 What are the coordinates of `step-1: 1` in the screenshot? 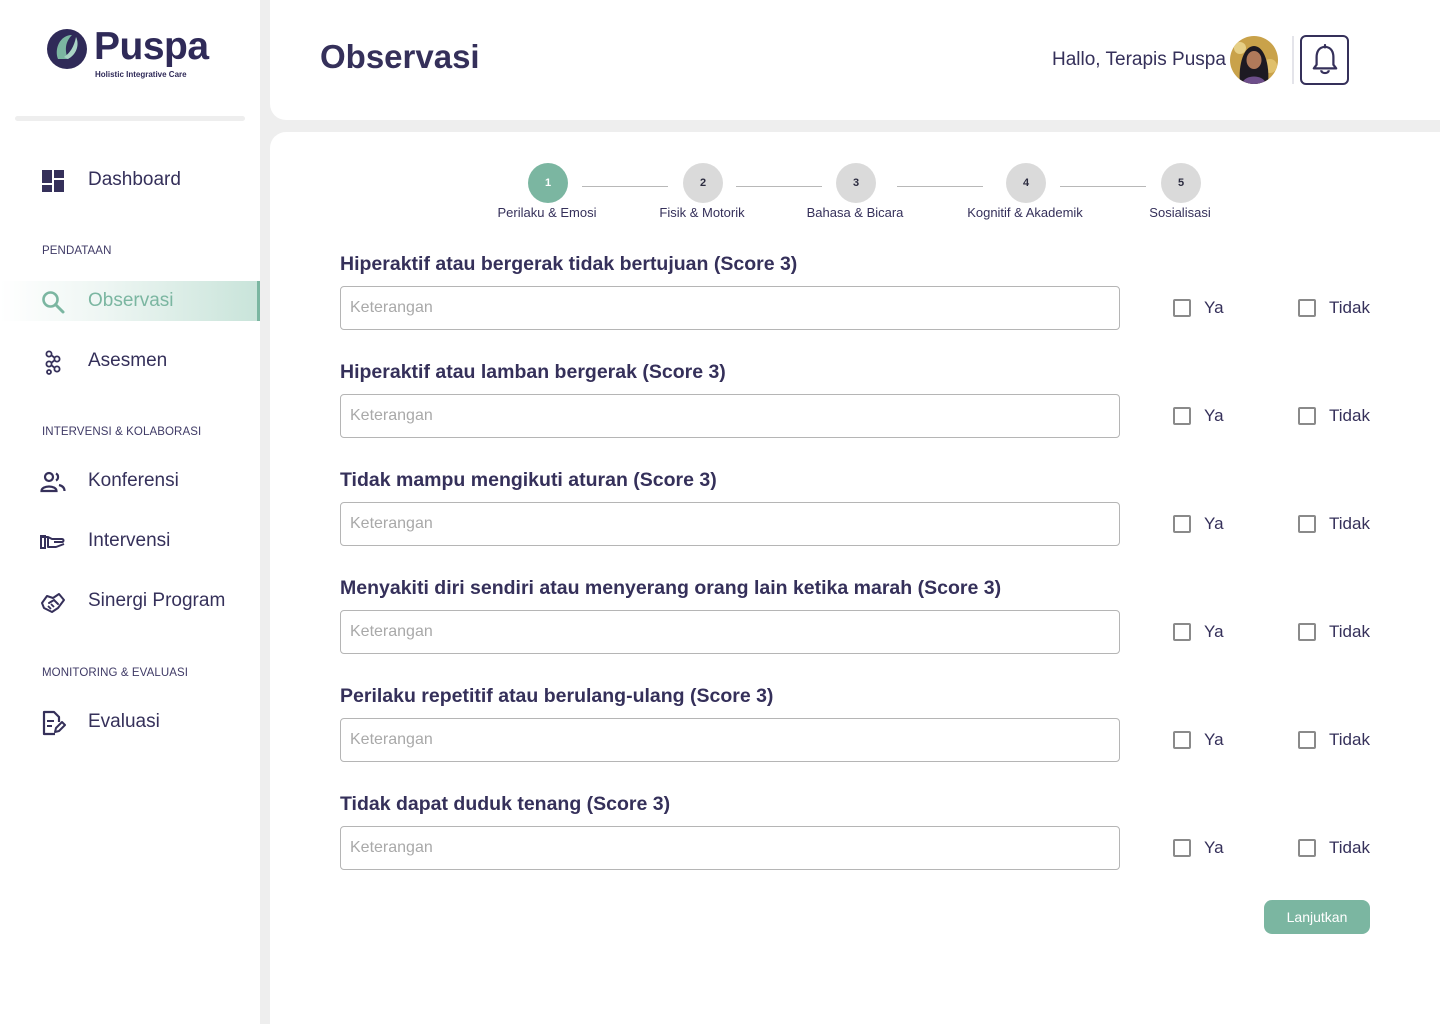 It's located at (548, 183).